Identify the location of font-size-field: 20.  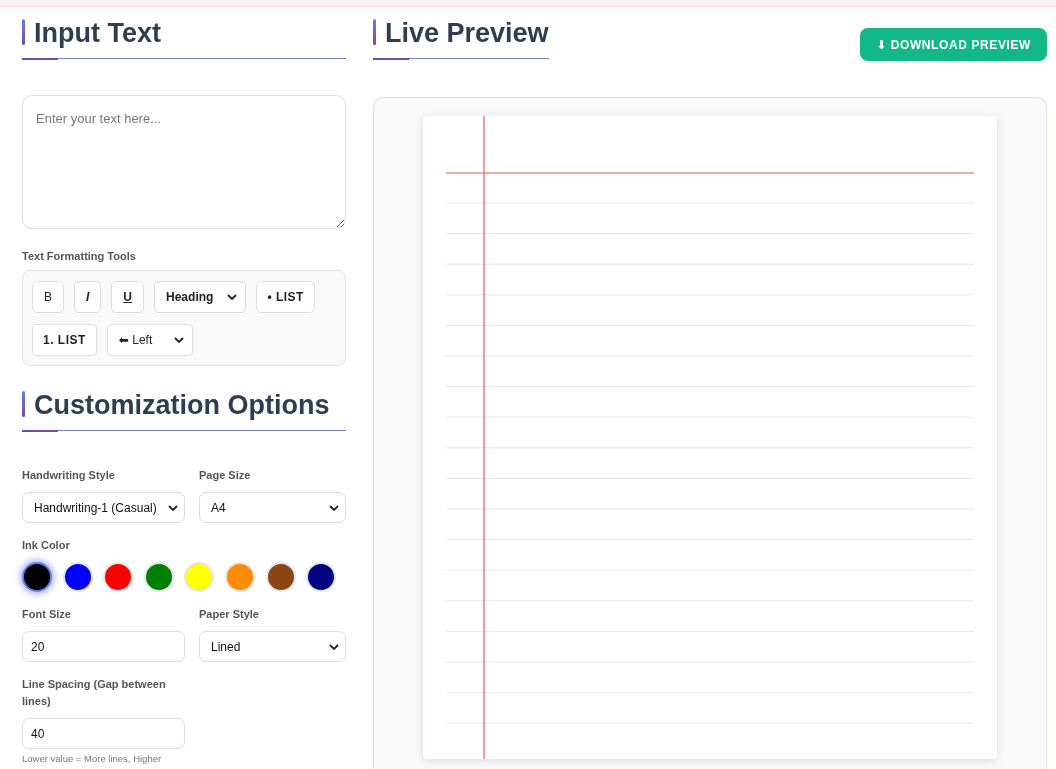
(103, 646).